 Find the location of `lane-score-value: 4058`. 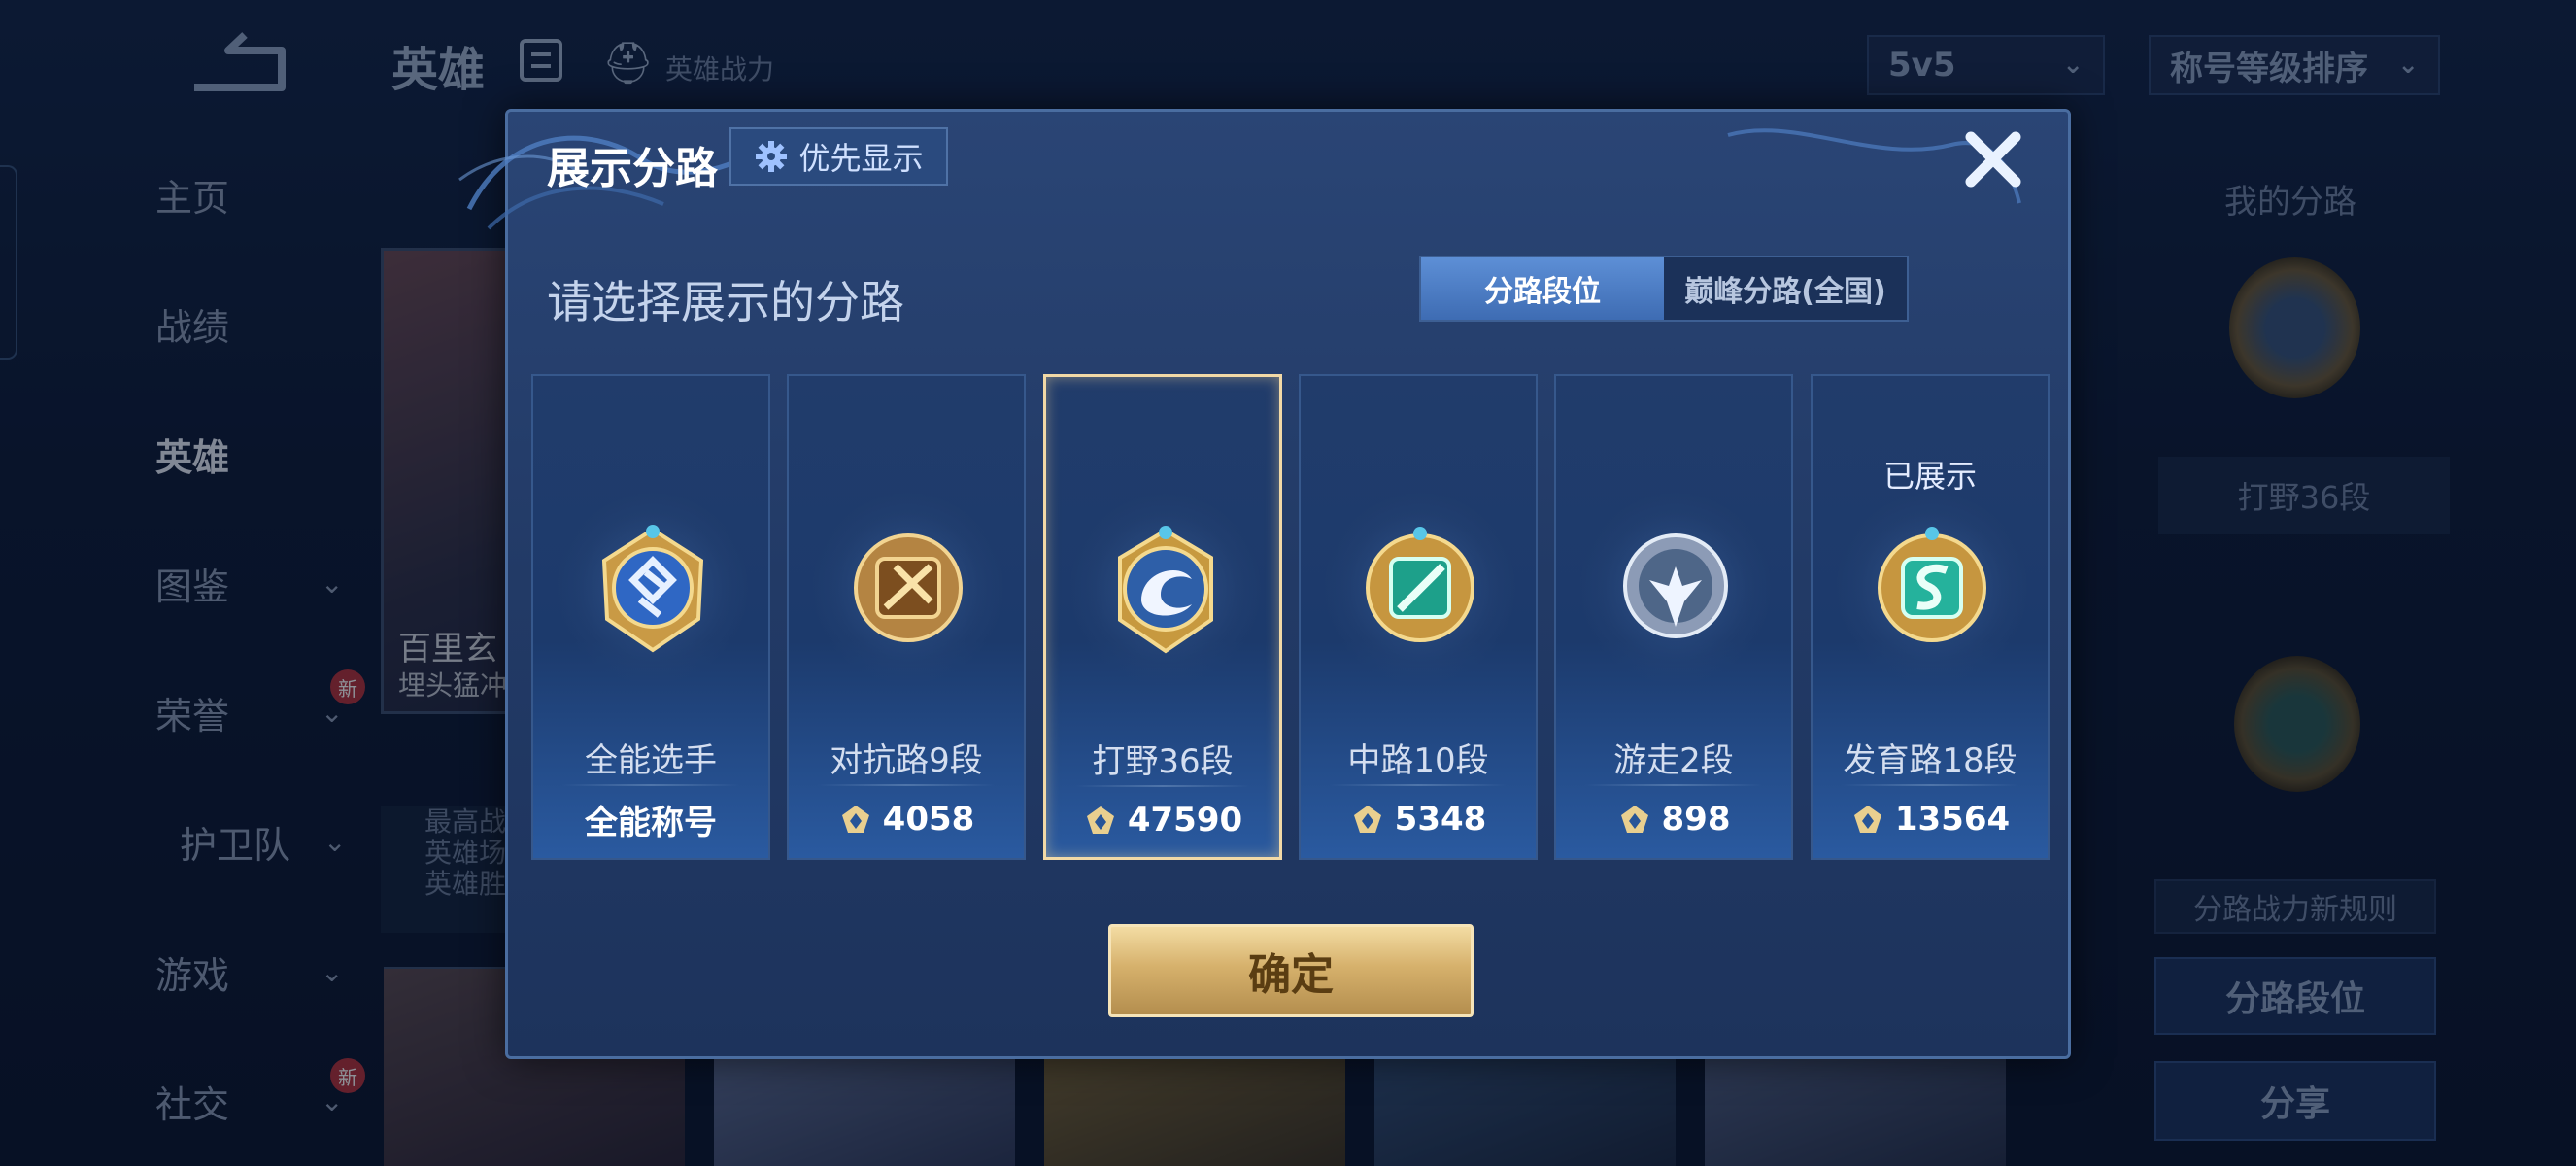

lane-score-value: 4058 is located at coordinates (928, 819).